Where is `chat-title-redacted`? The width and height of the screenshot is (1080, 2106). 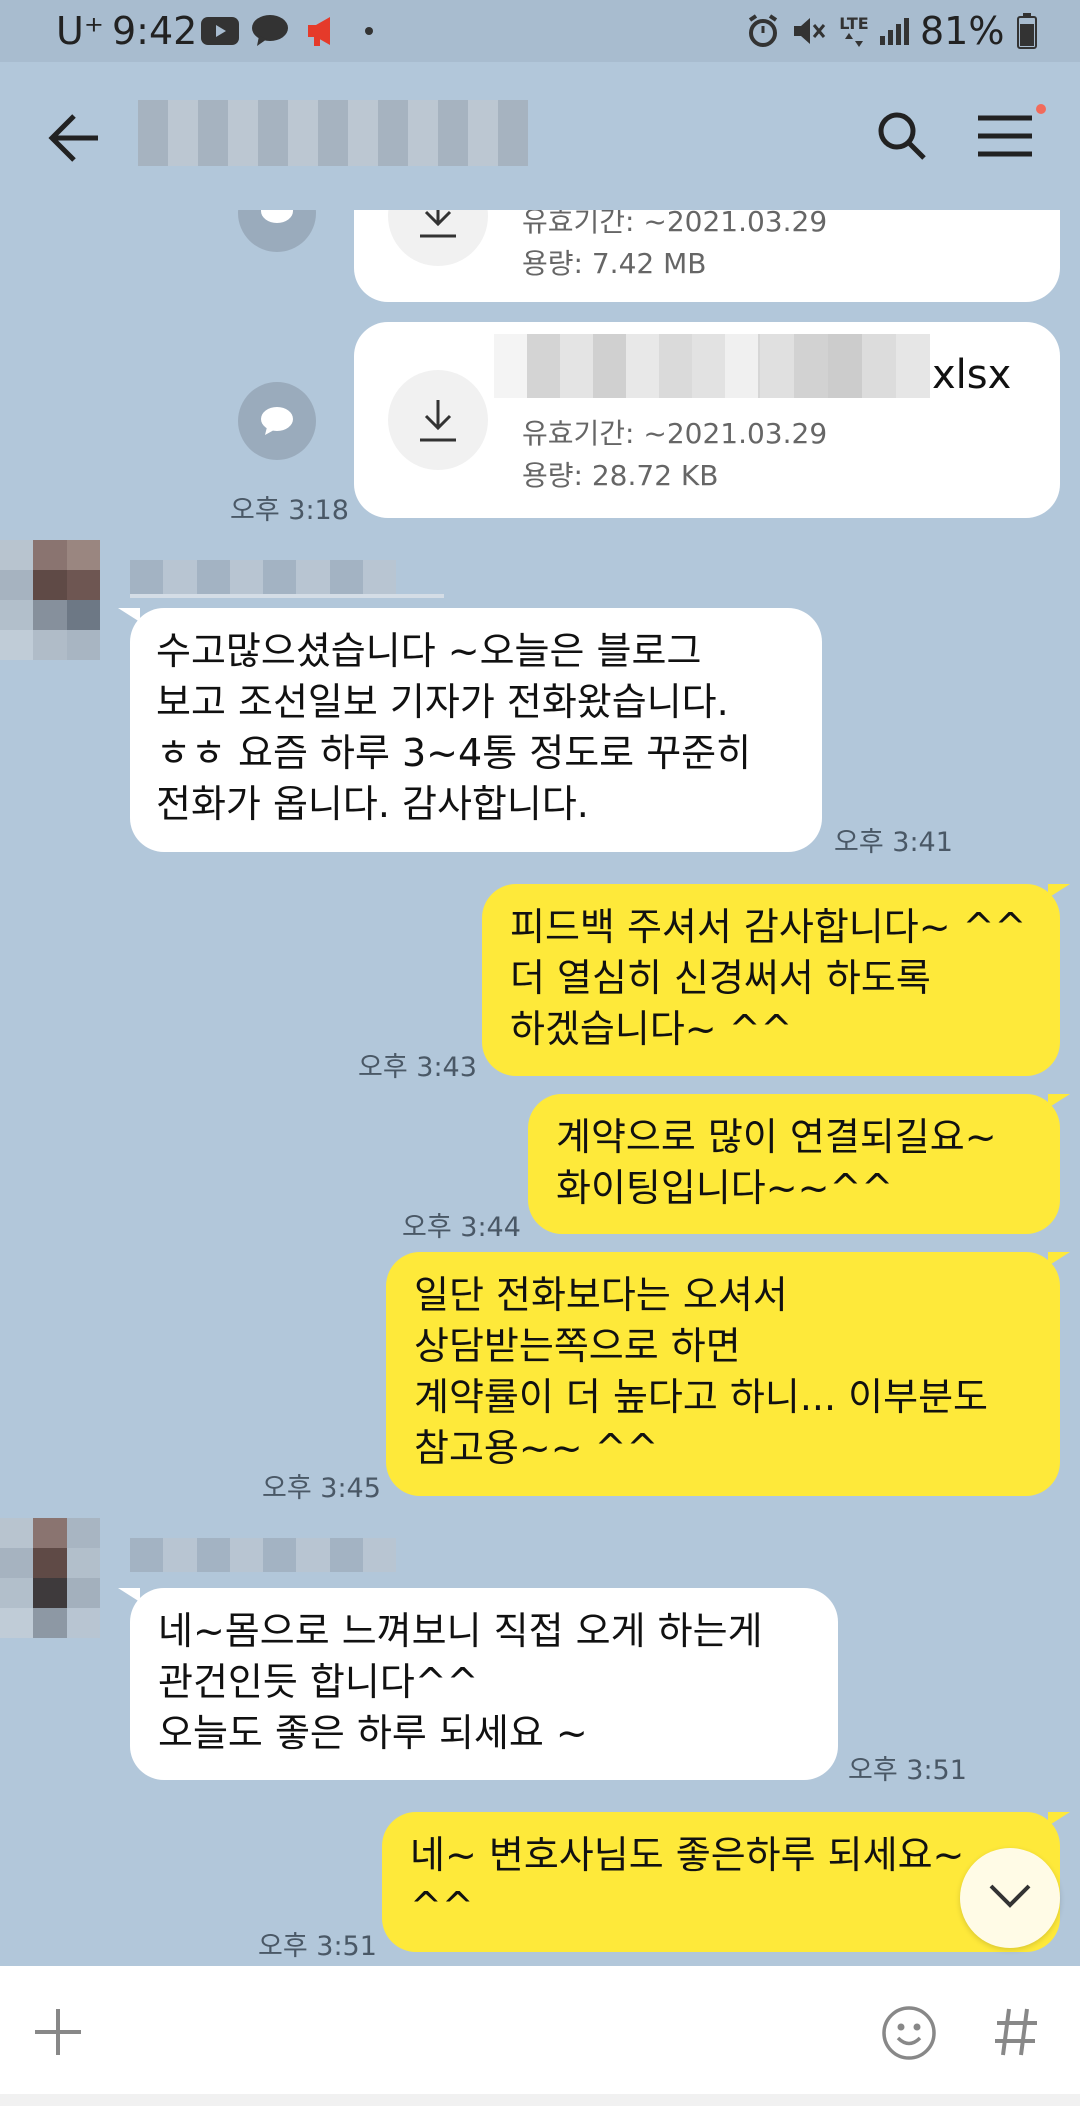
chat-title-redacted is located at coordinates (333, 133).